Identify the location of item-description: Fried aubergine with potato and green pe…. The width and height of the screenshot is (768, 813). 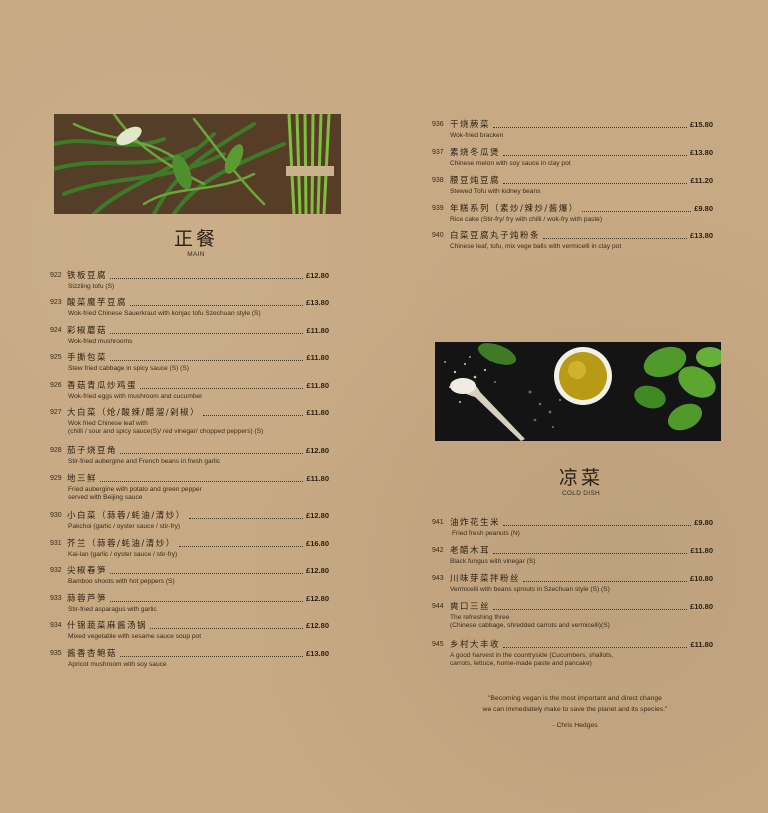
(135, 494).